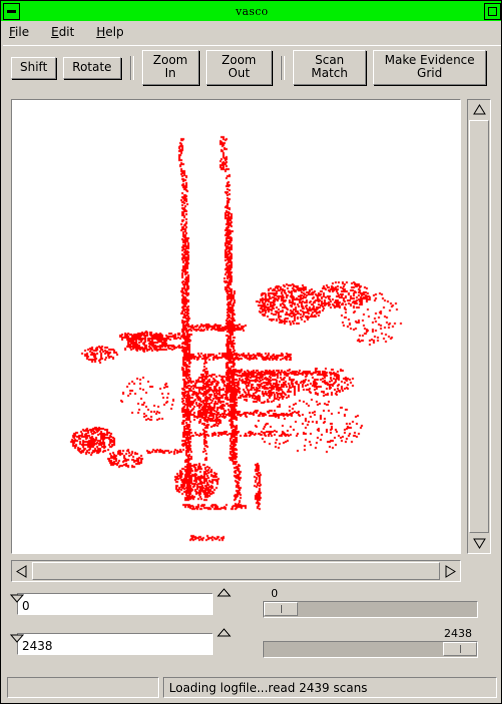  I want to click on scroll-right-arrow-icon, so click(450, 571).